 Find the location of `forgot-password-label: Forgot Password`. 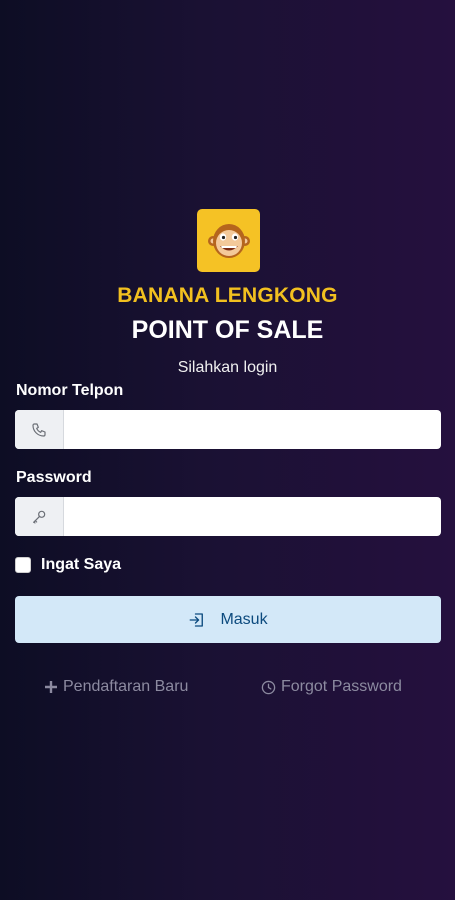

forgot-password-label: Forgot Password is located at coordinates (341, 686).